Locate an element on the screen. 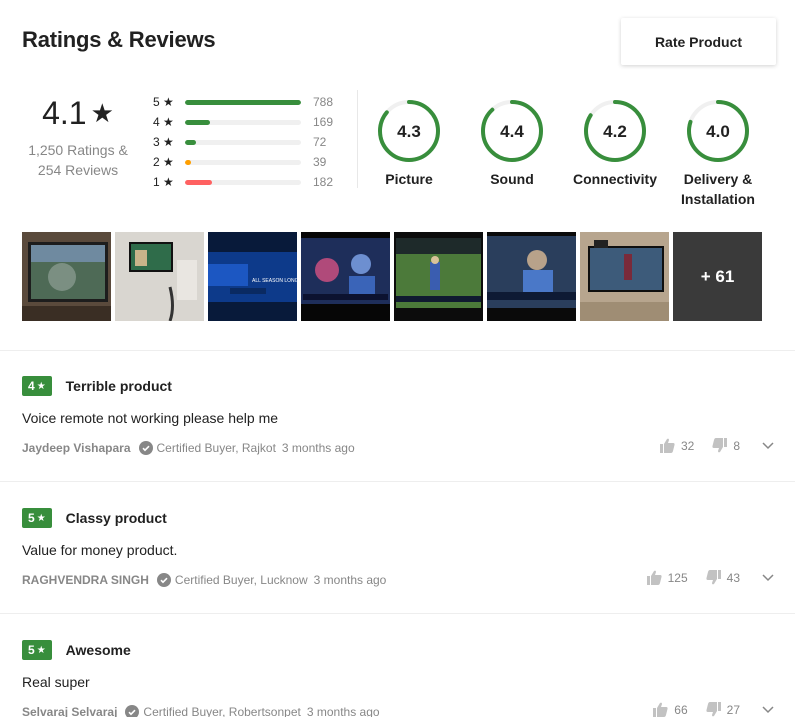 This screenshot has height=717, width=795. overall-rating: 4.1 ★ 1,250 Ratings & 254 Reviews is located at coordinates (78, 137).